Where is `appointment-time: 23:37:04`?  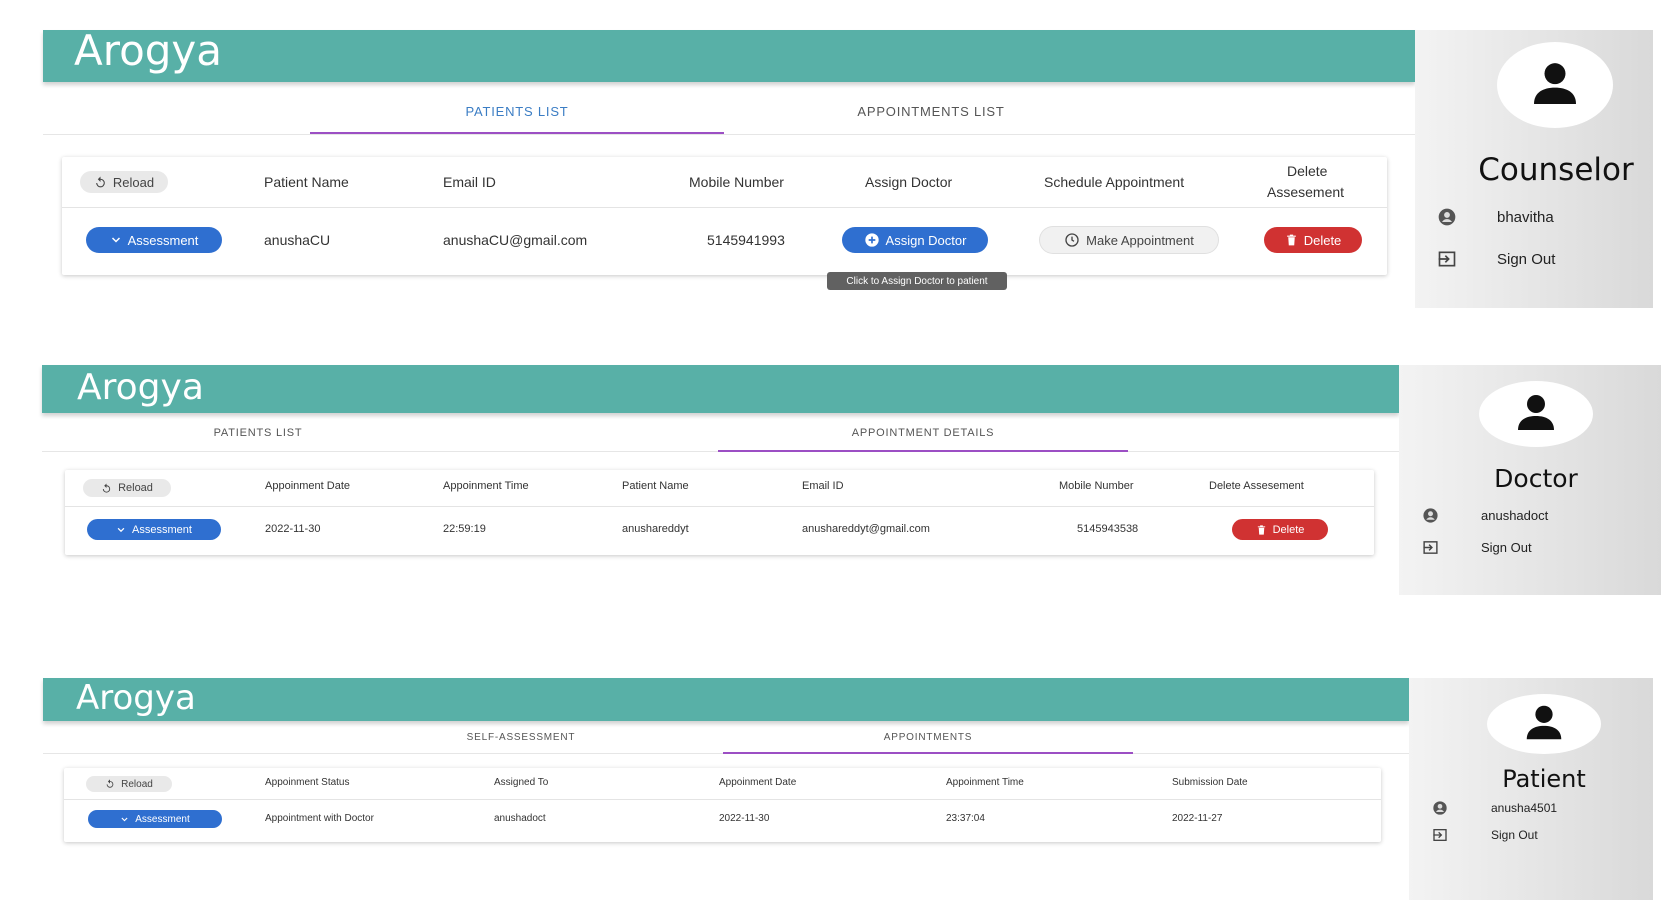
appointment-time: 23:37:04 is located at coordinates (965, 818).